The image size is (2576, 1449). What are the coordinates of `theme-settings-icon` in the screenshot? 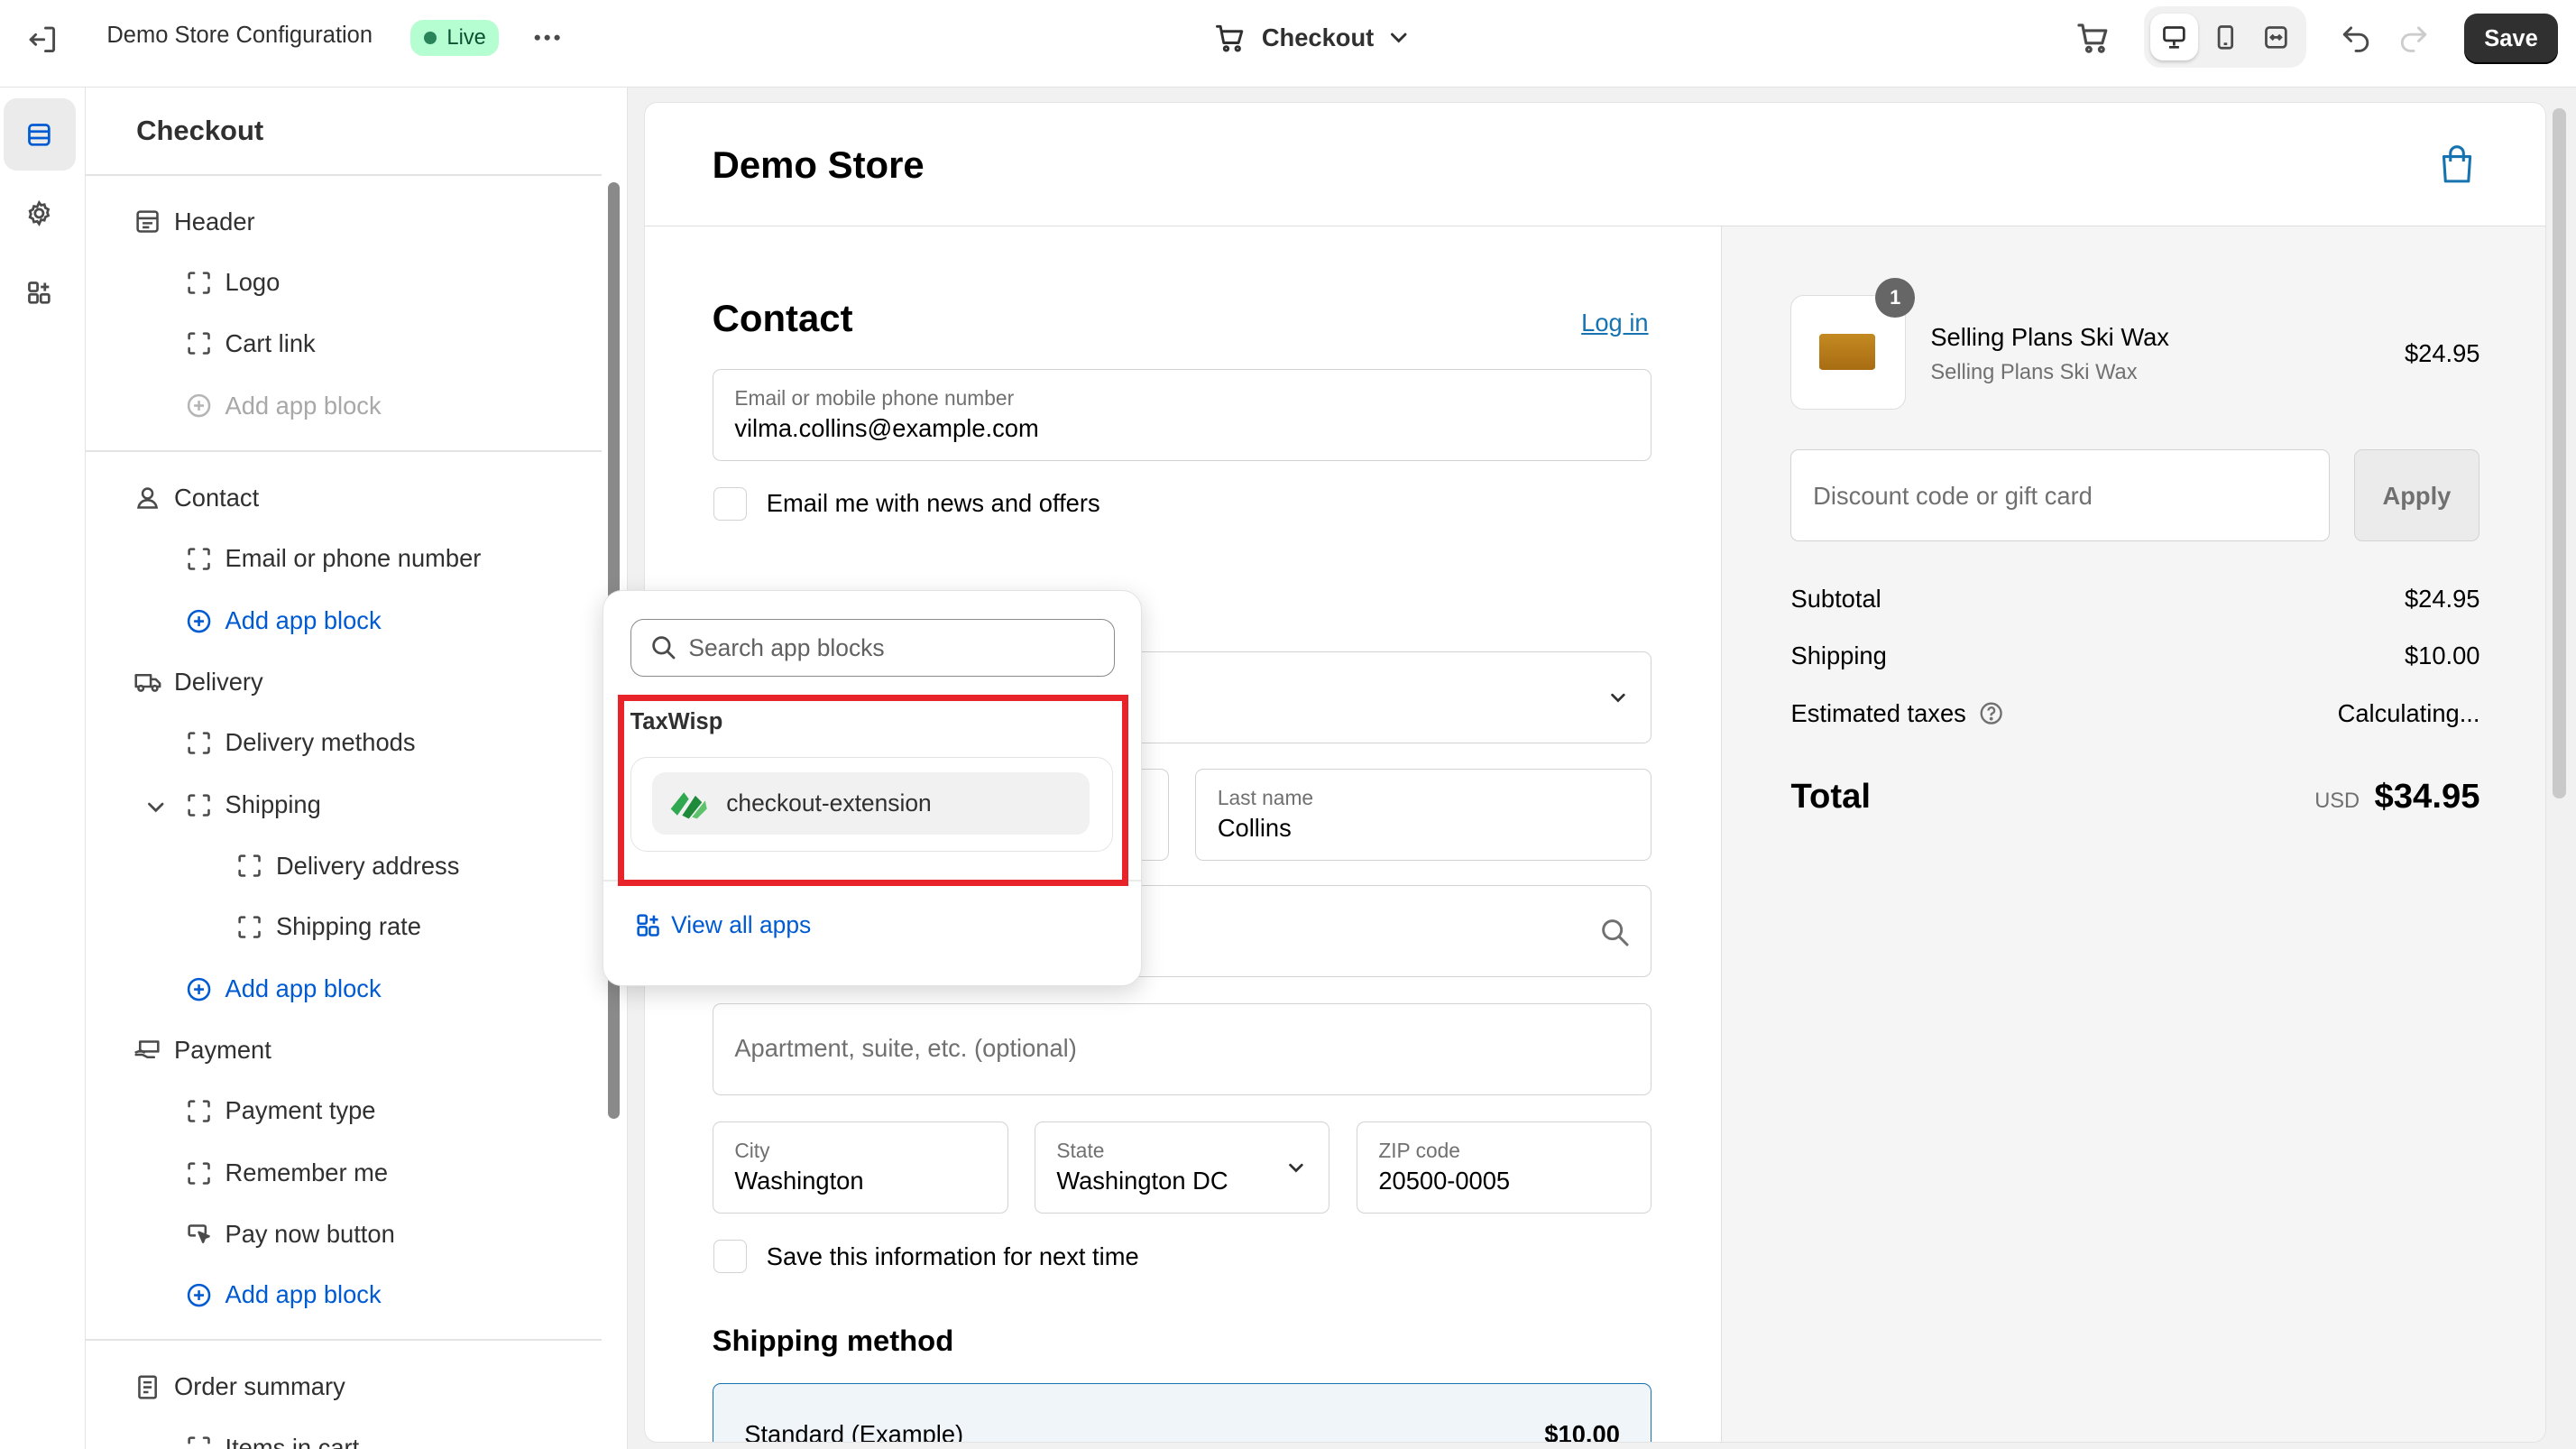 It's located at (40, 214).